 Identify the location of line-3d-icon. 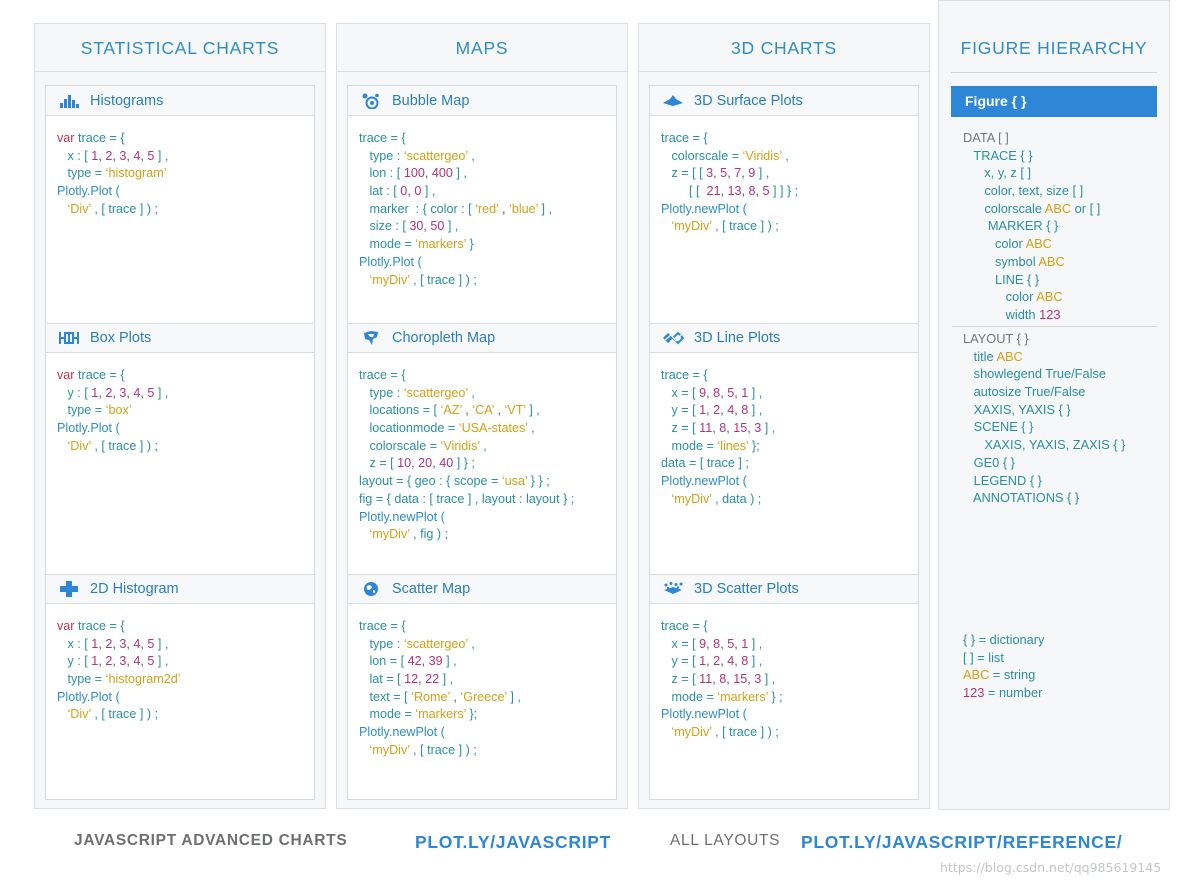
(673, 338).